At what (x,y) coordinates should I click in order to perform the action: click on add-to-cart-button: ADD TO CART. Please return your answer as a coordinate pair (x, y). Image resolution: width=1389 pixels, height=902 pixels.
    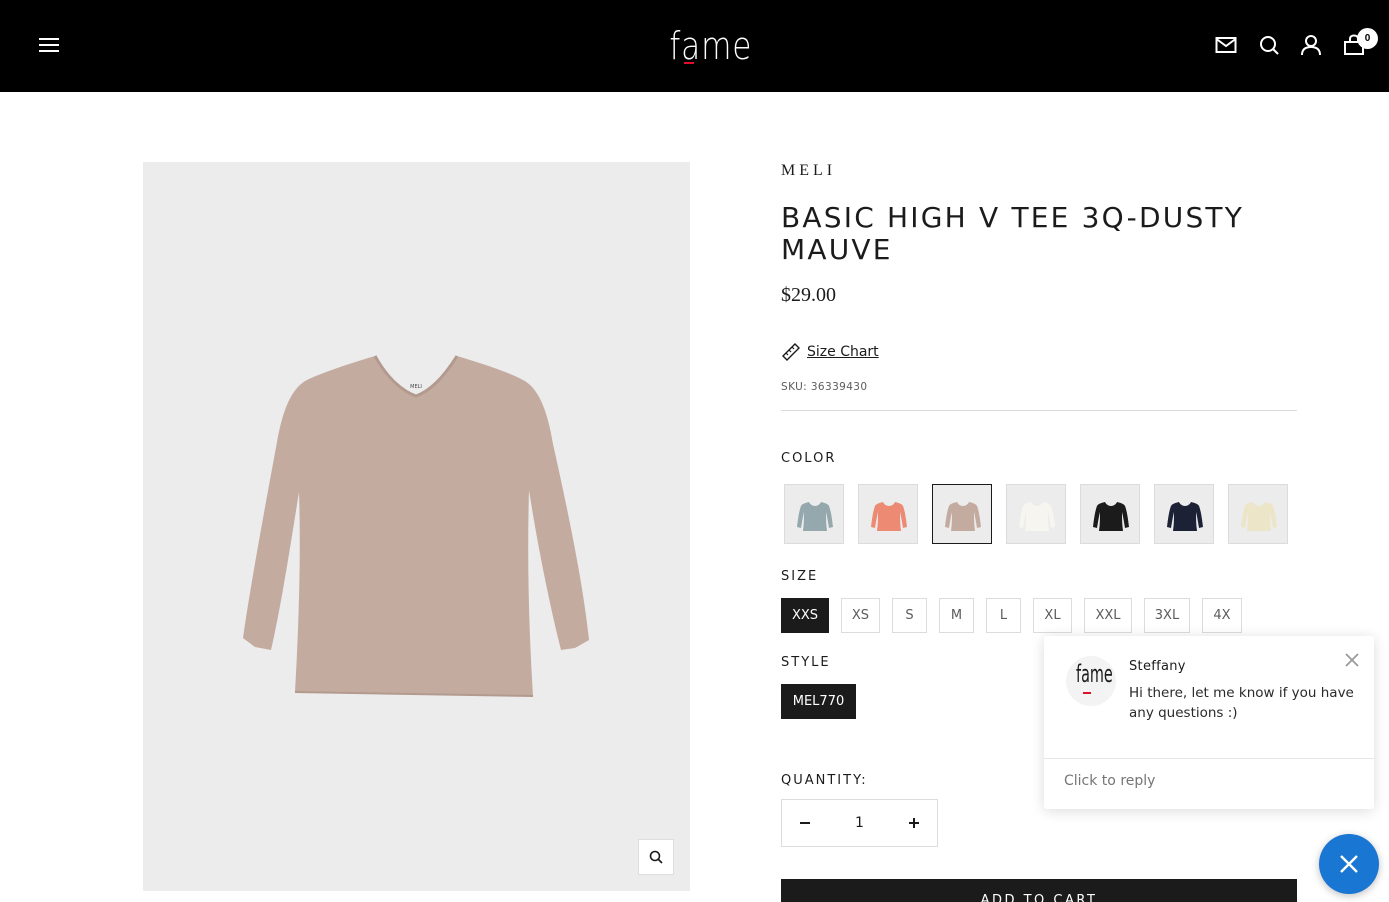
    Looking at the image, I should click on (1039, 890).